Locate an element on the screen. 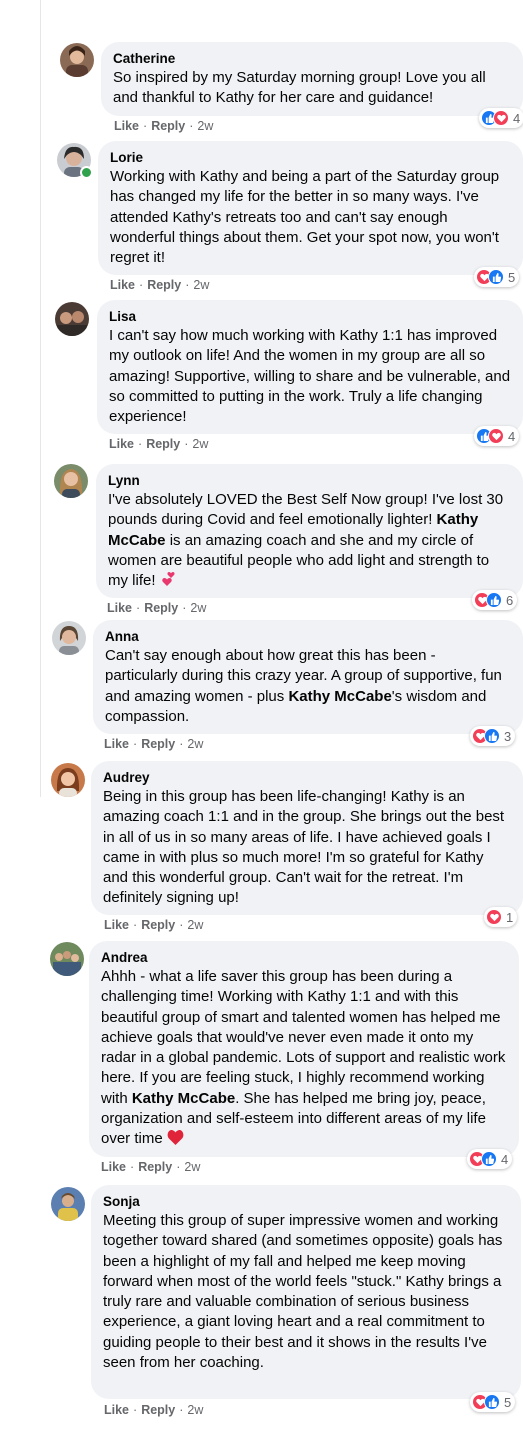  comment-author: Lorie is located at coordinates (310, 158).